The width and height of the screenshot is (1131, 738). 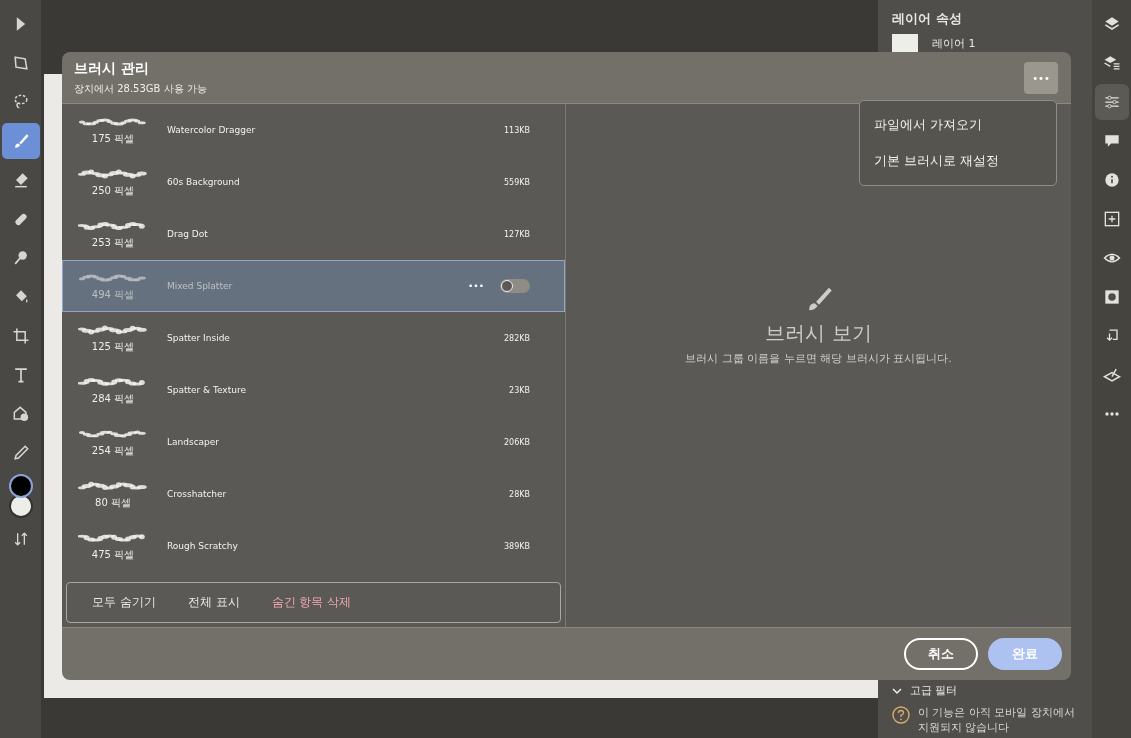 I want to click on brush-size-label: 494 픽셀, so click(x=113, y=294).